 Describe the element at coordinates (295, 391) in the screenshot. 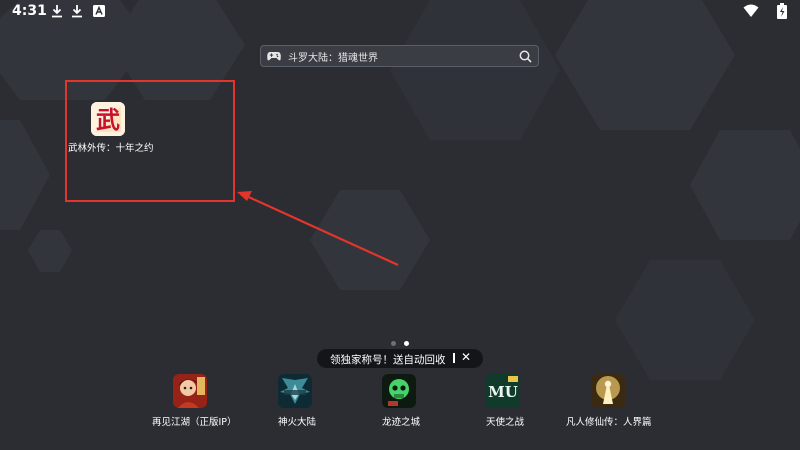

I see `winged-warrior-icon` at that location.